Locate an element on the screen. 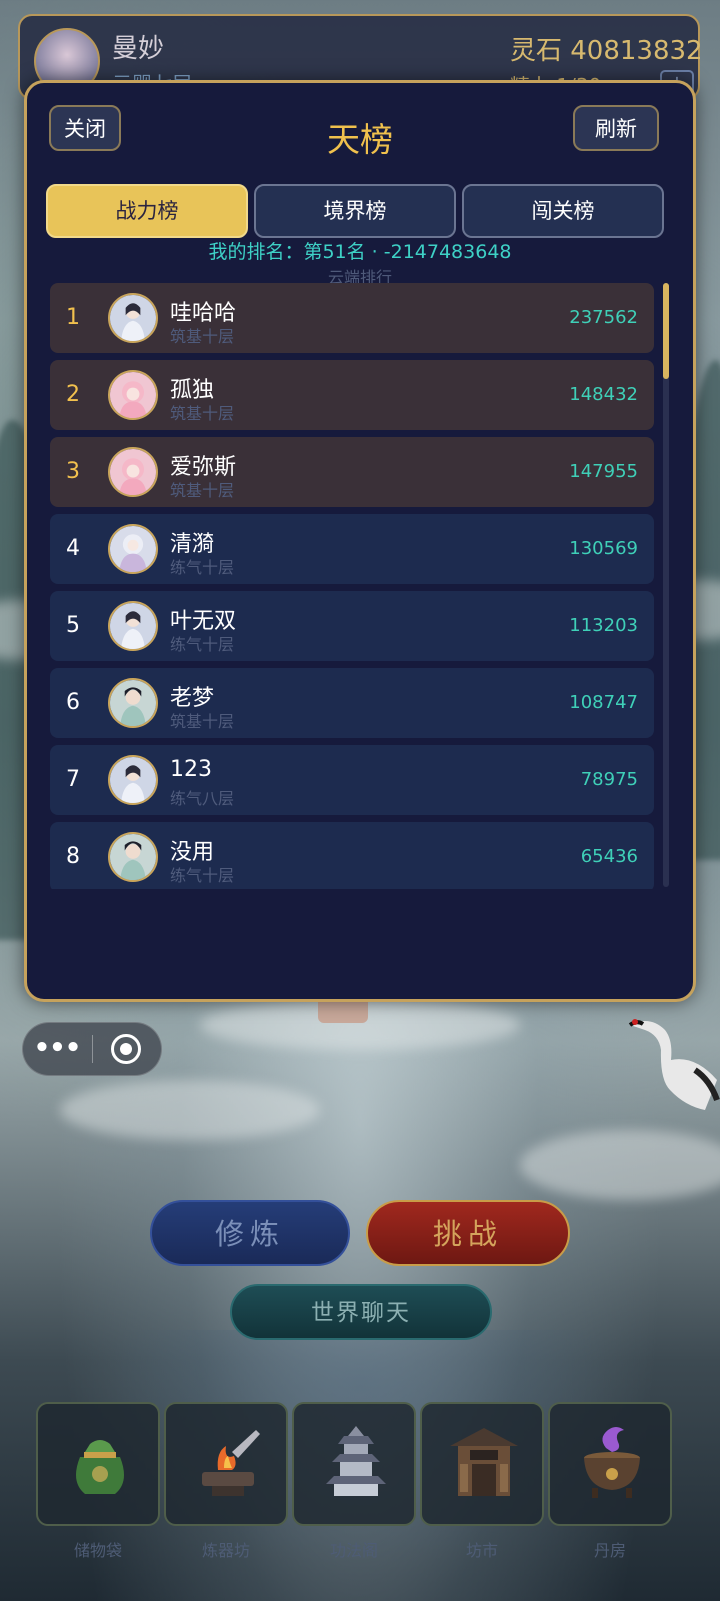 The image size is (720, 1601). ranking-scrollbar is located at coordinates (666, 585).